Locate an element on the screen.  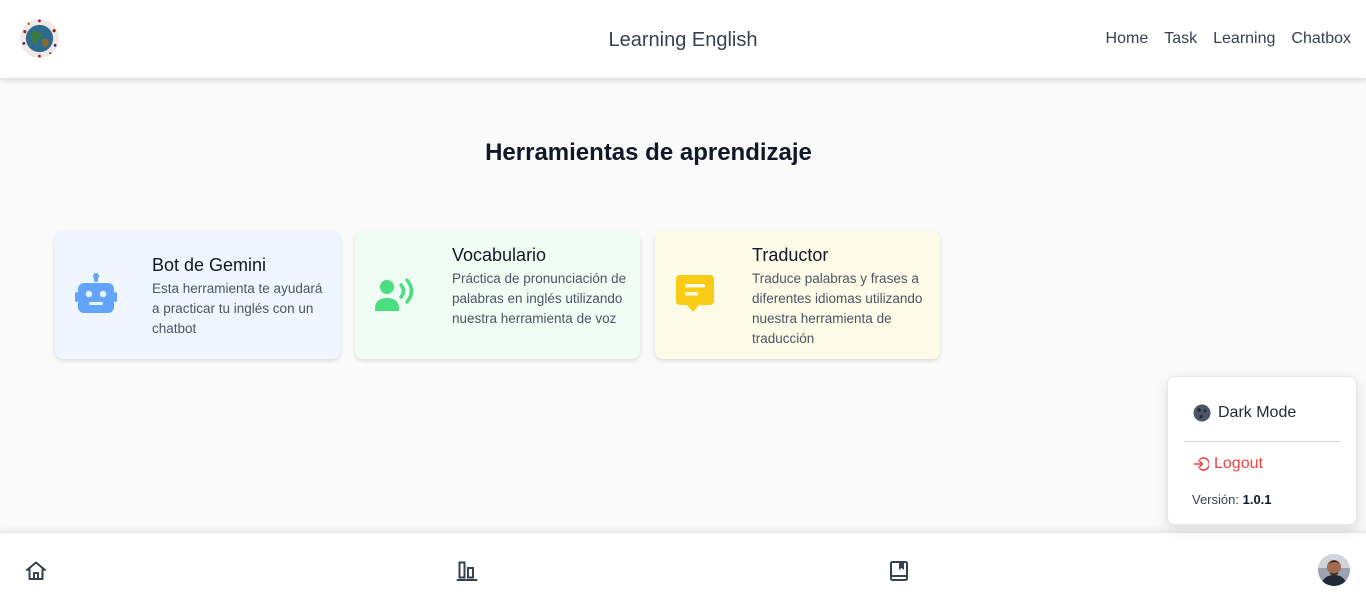
bottom-nav is located at coordinates (683, 566).